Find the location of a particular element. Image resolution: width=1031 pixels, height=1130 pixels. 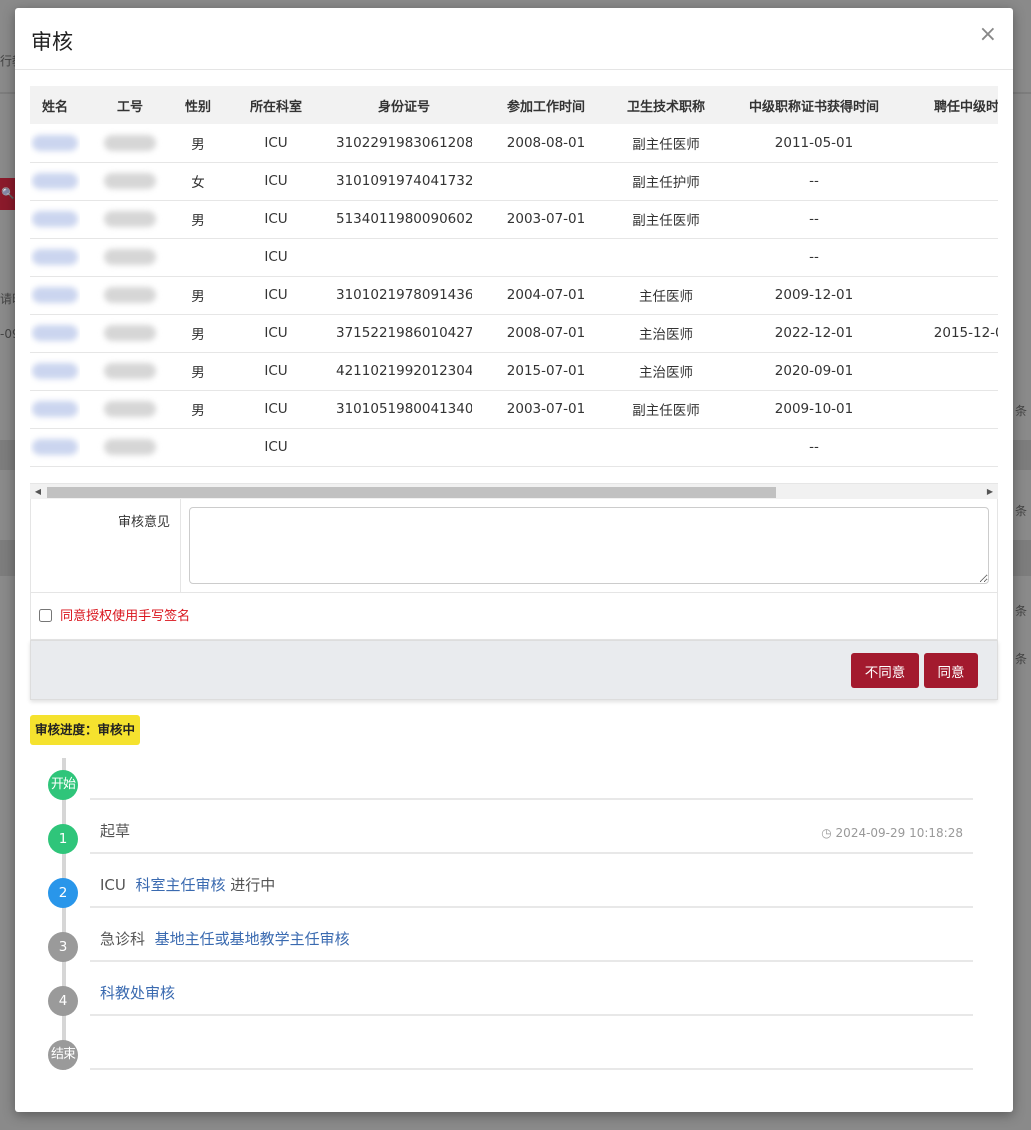

cell-gender is located at coordinates (198, 447).